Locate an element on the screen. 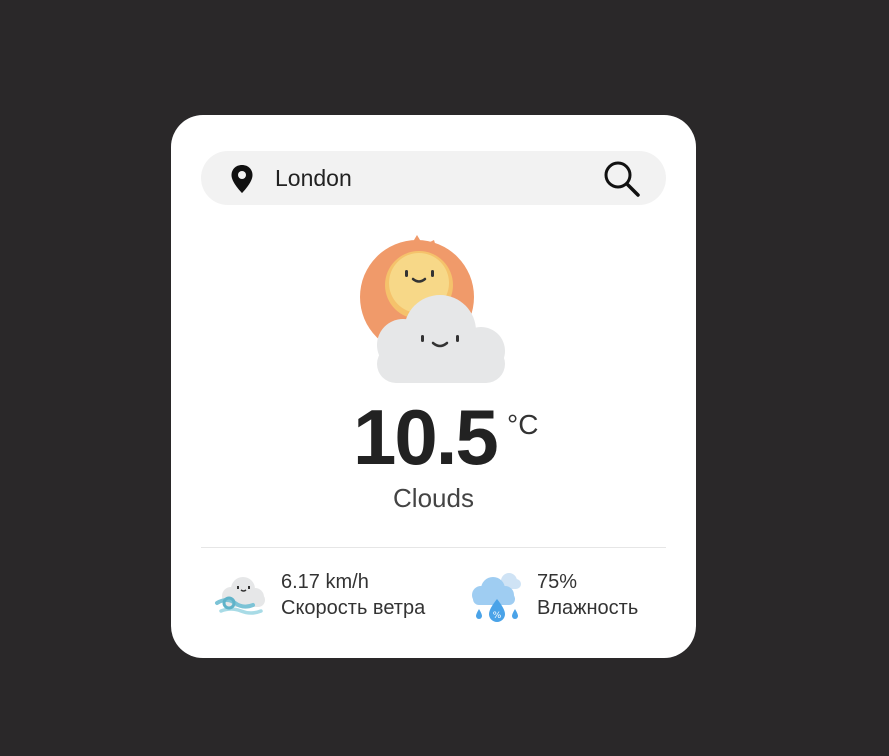 This screenshot has width=889, height=756. city-search-input is located at coordinates (425, 178).